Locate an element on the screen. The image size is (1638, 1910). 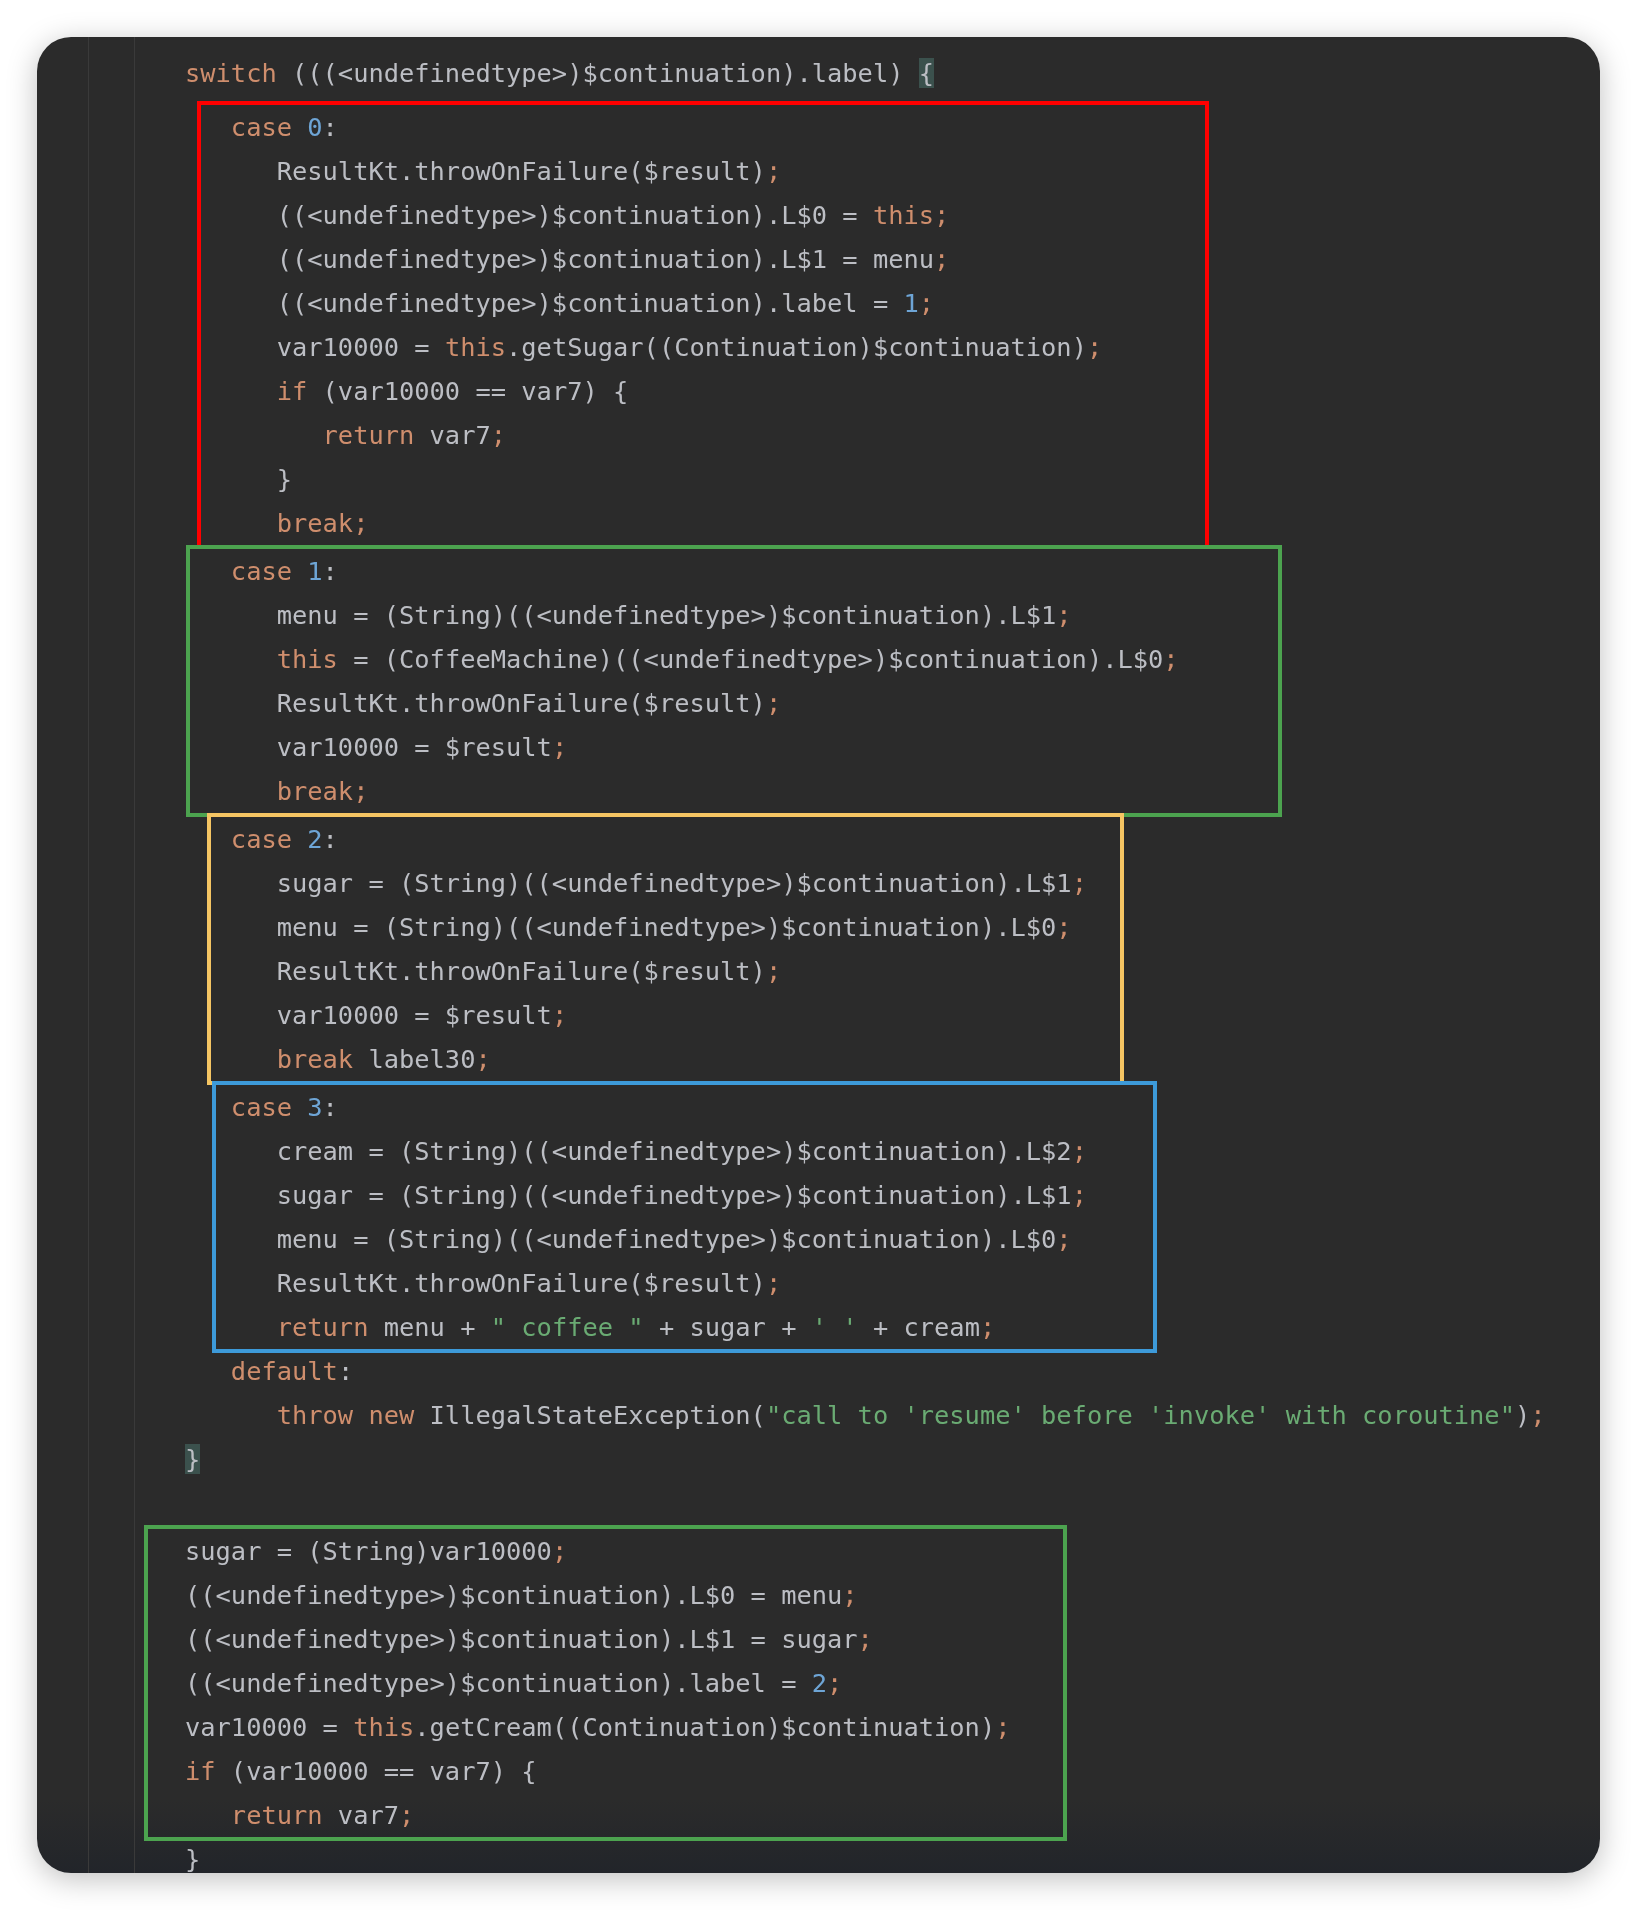
code-line: break label30; is located at coordinates (383, 1059).